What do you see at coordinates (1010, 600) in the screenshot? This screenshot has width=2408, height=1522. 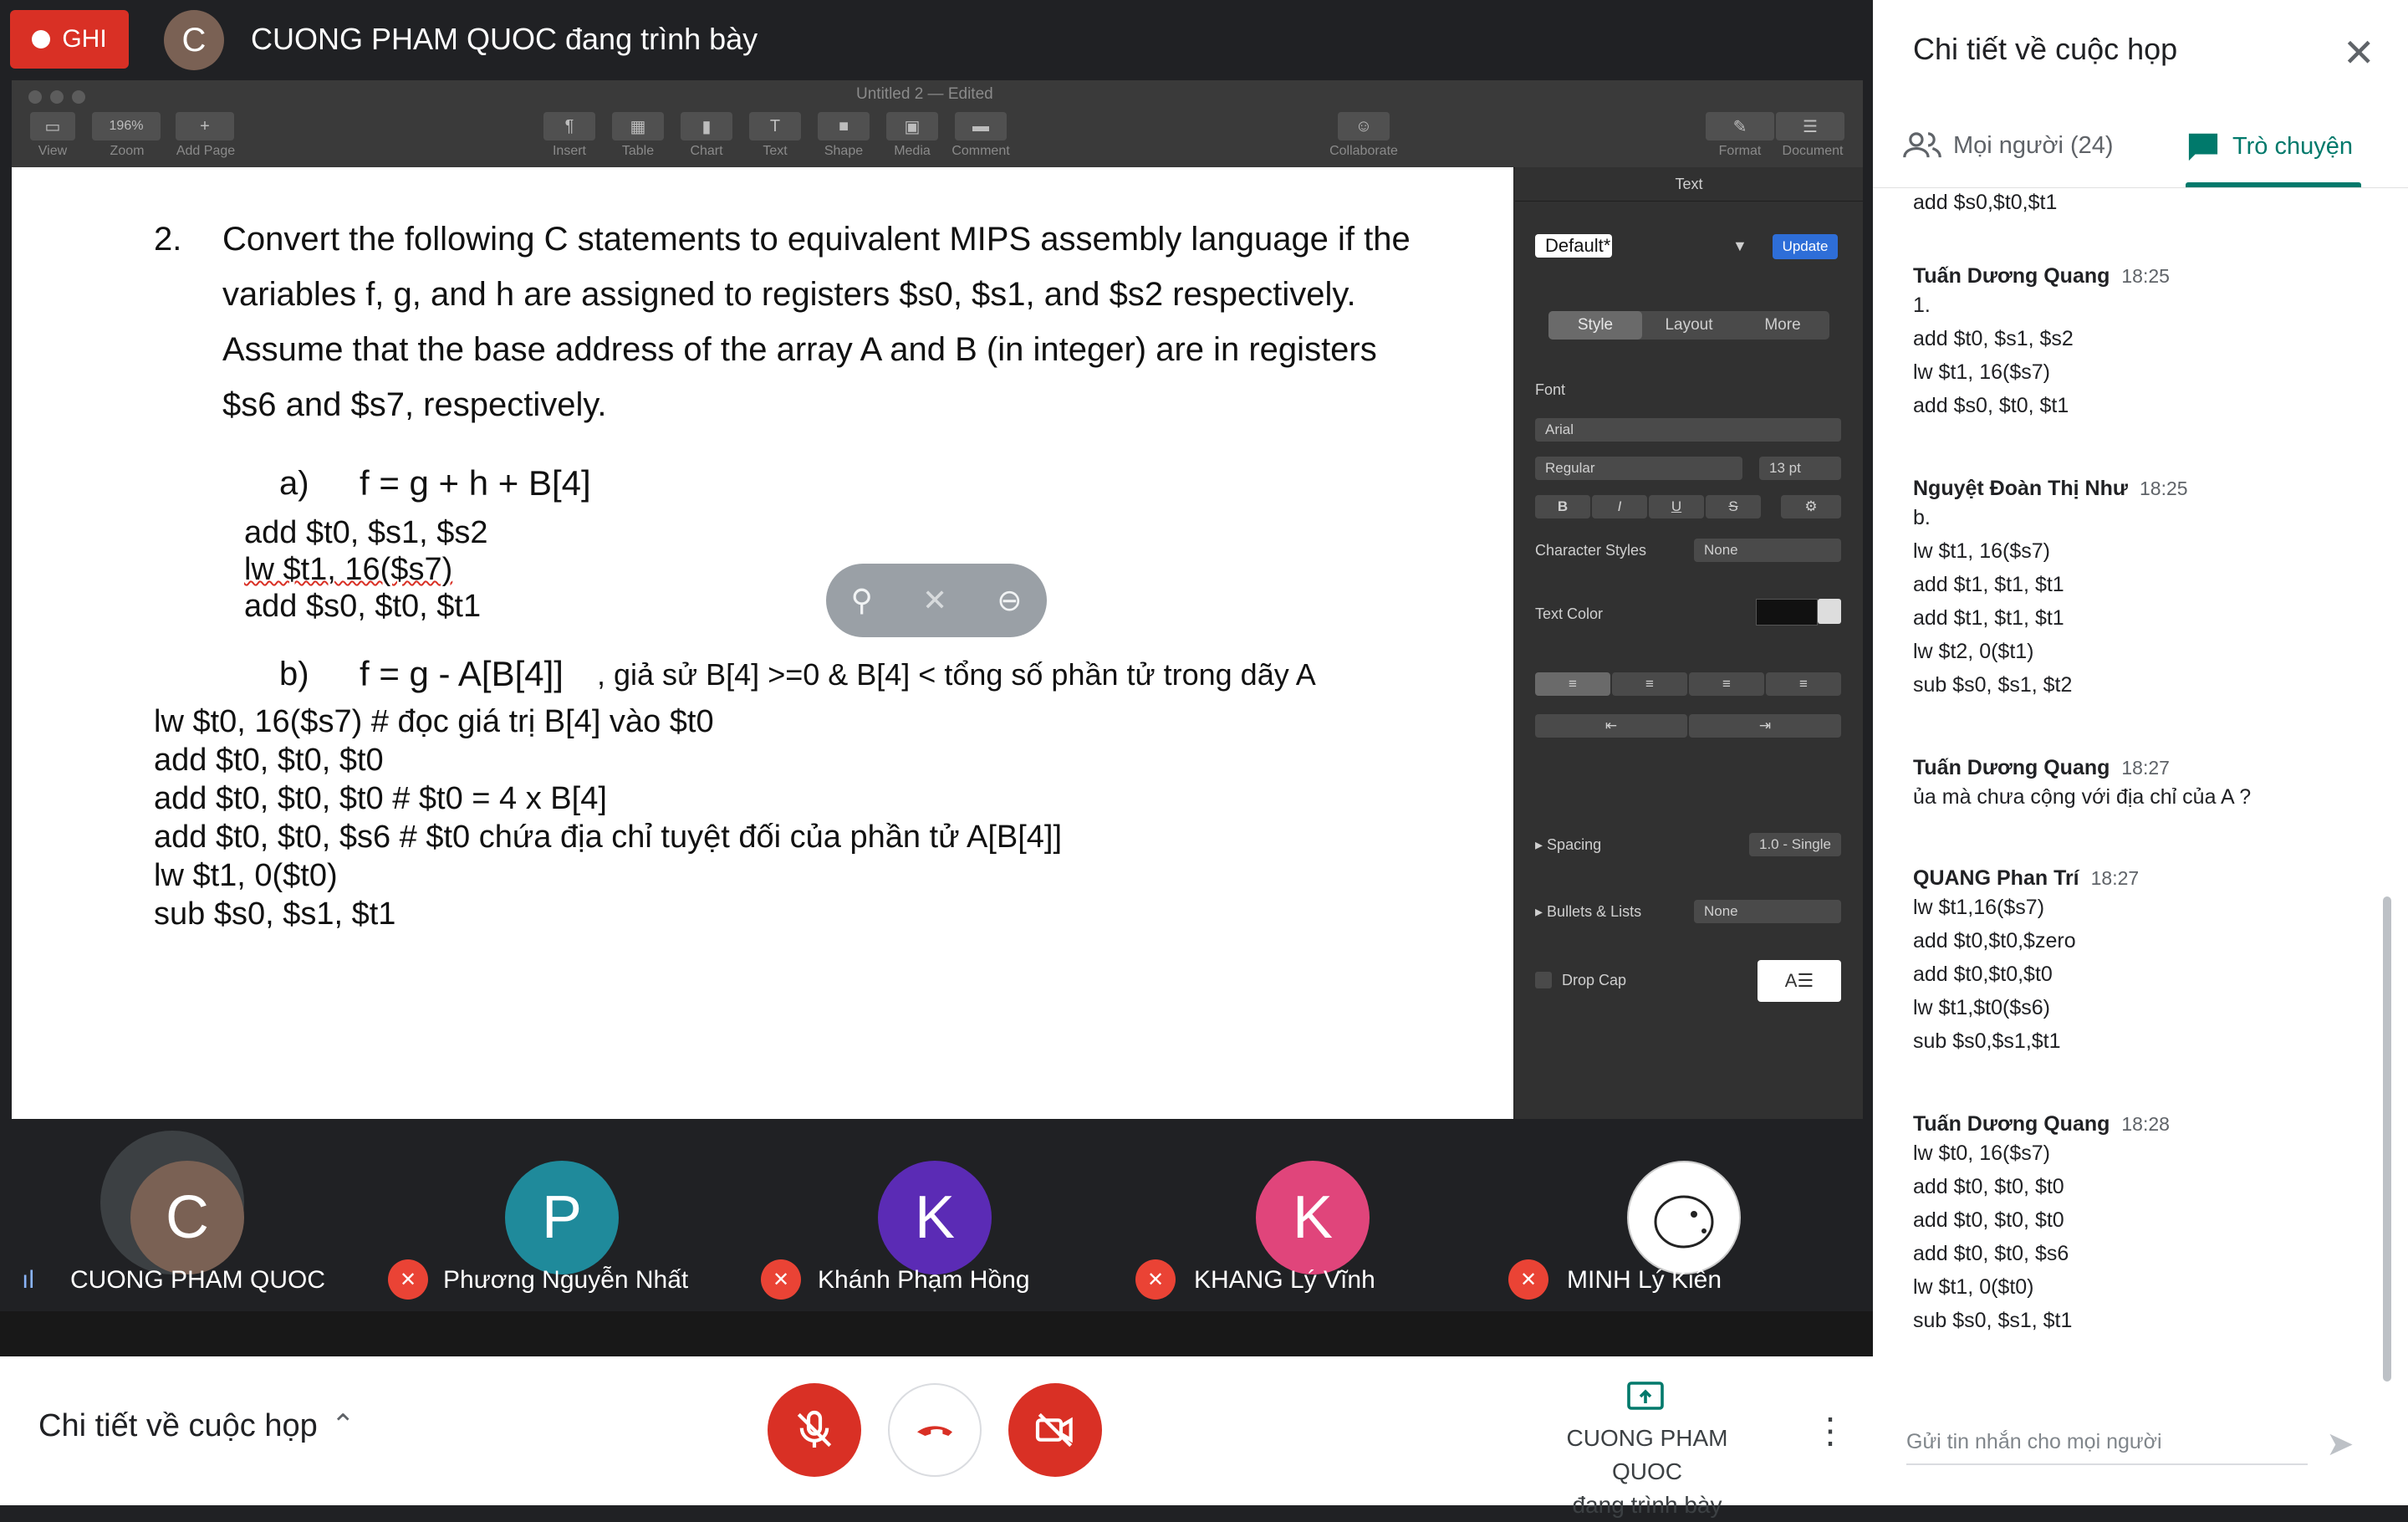 I see `remove-icon: ⊖` at bounding box center [1010, 600].